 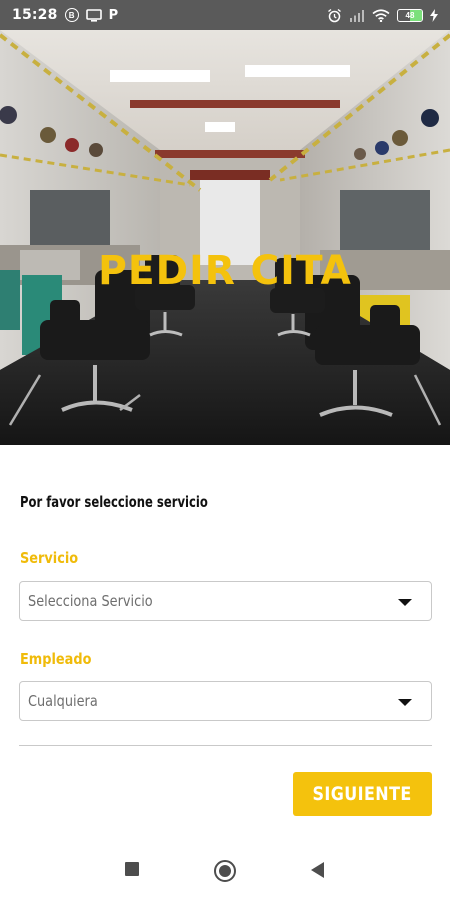 What do you see at coordinates (114, 502) in the screenshot?
I see `form-instruction: Por favor seleccione servicio` at bounding box center [114, 502].